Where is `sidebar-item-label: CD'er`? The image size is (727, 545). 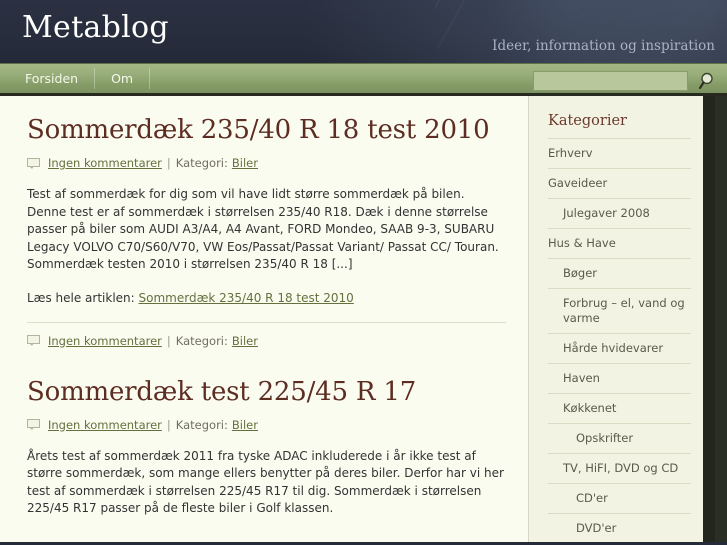 sidebar-item-label: CD'er is located at coordinates (592, 498).